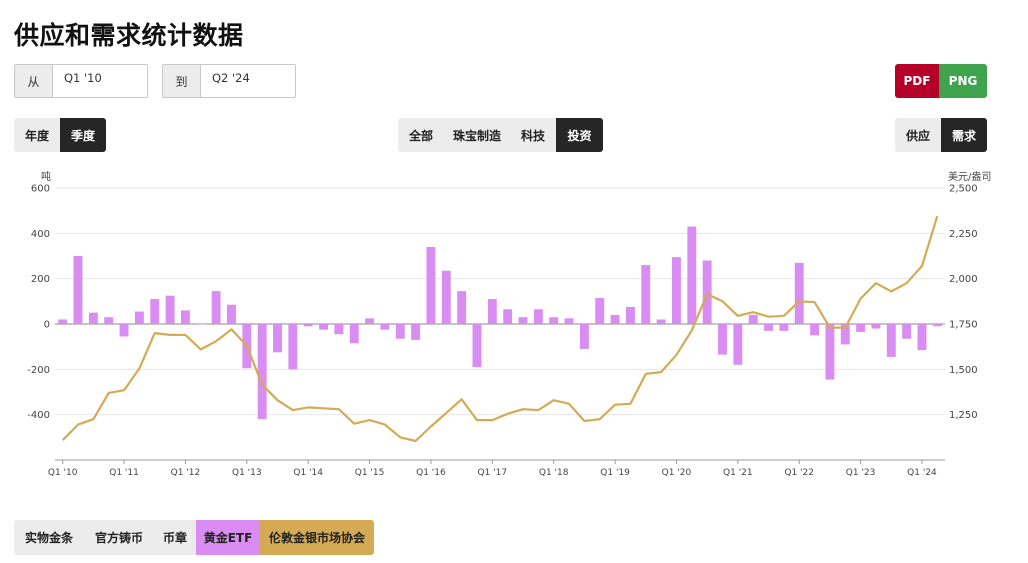 This screenshot has width=1028, height=563. I want to click on x-tick-label: Q1 '20, so click(677, 473).